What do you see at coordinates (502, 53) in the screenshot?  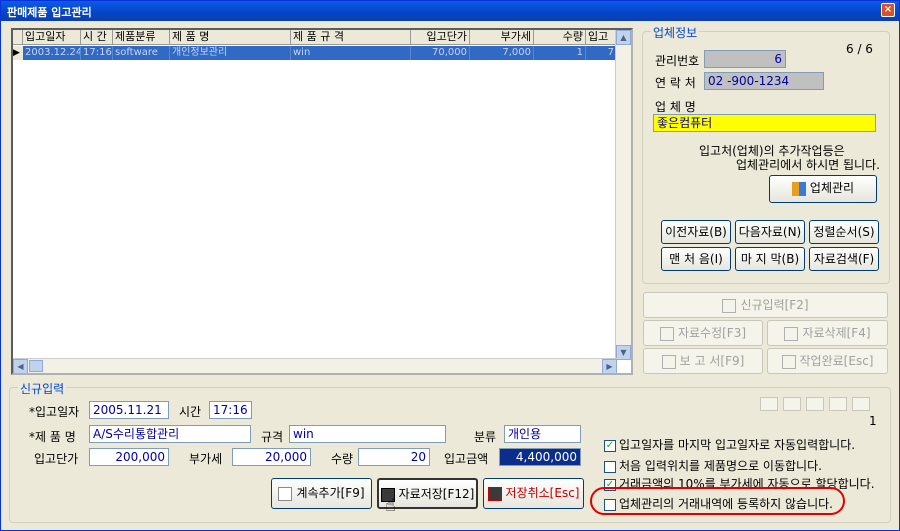 I see `table-cell: 7,000` at bounding box center [502, 53].